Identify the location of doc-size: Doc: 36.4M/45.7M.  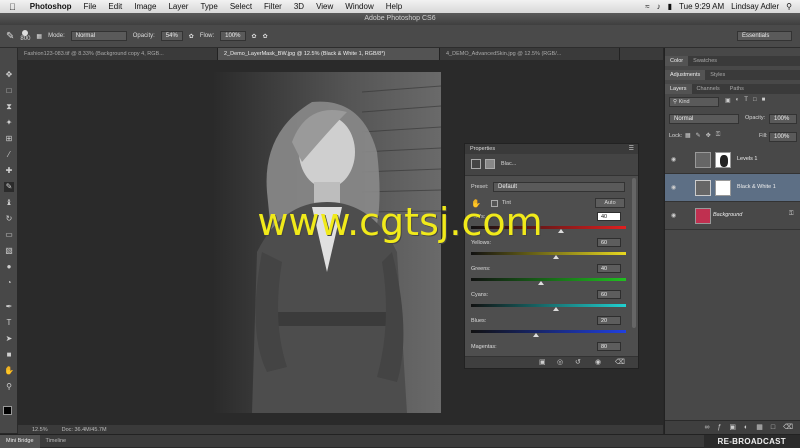
(84, 430).